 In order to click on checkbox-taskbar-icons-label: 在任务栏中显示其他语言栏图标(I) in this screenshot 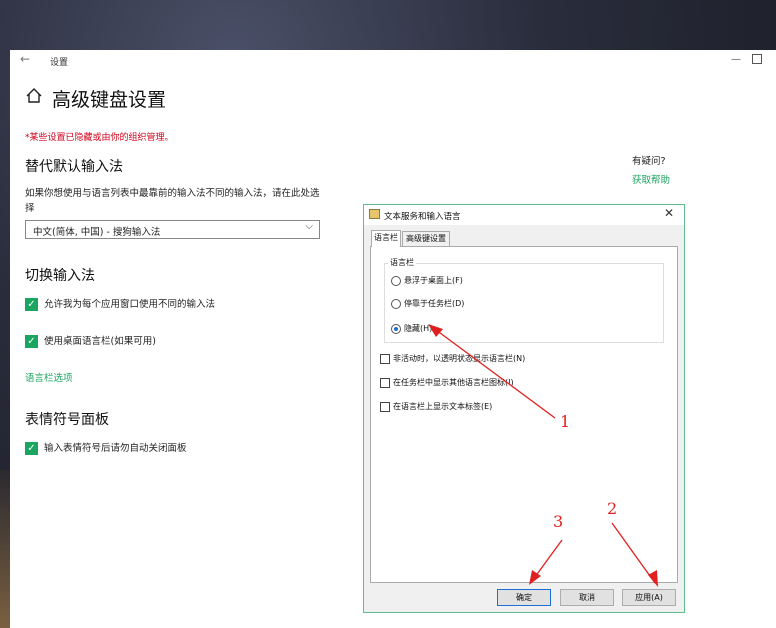, I will do `click(453, 382)`.